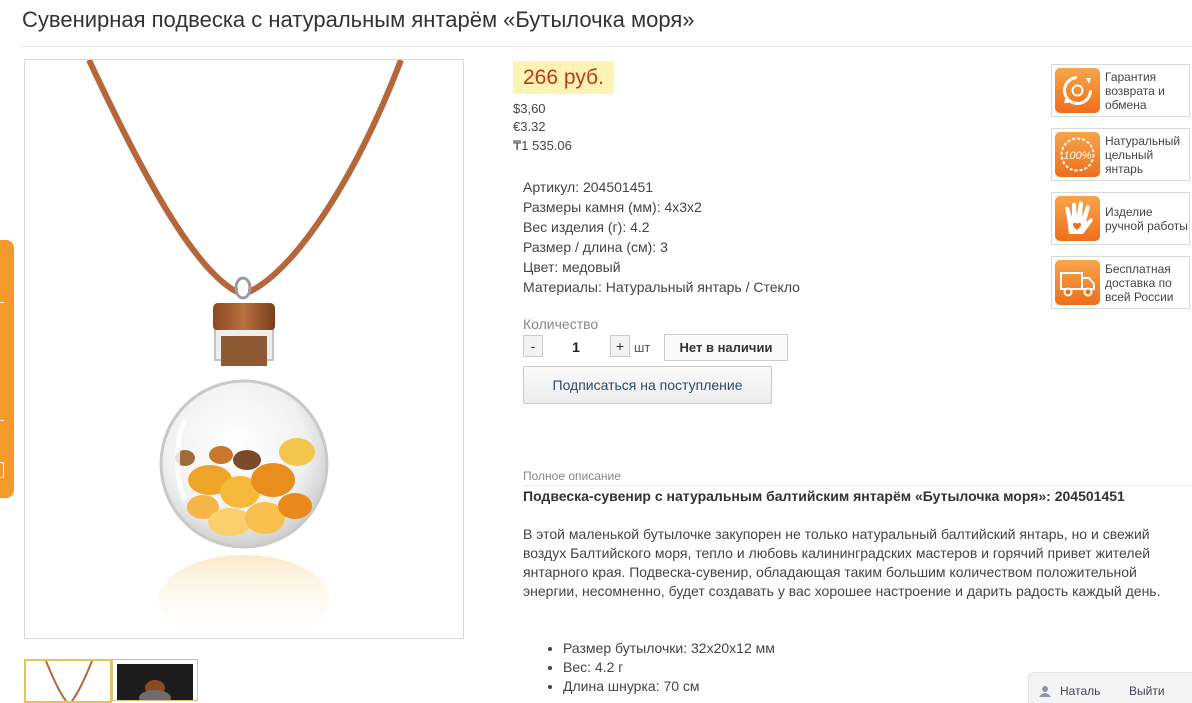  I want to click on description-tab-label: Полное описание, so click(572, 476).